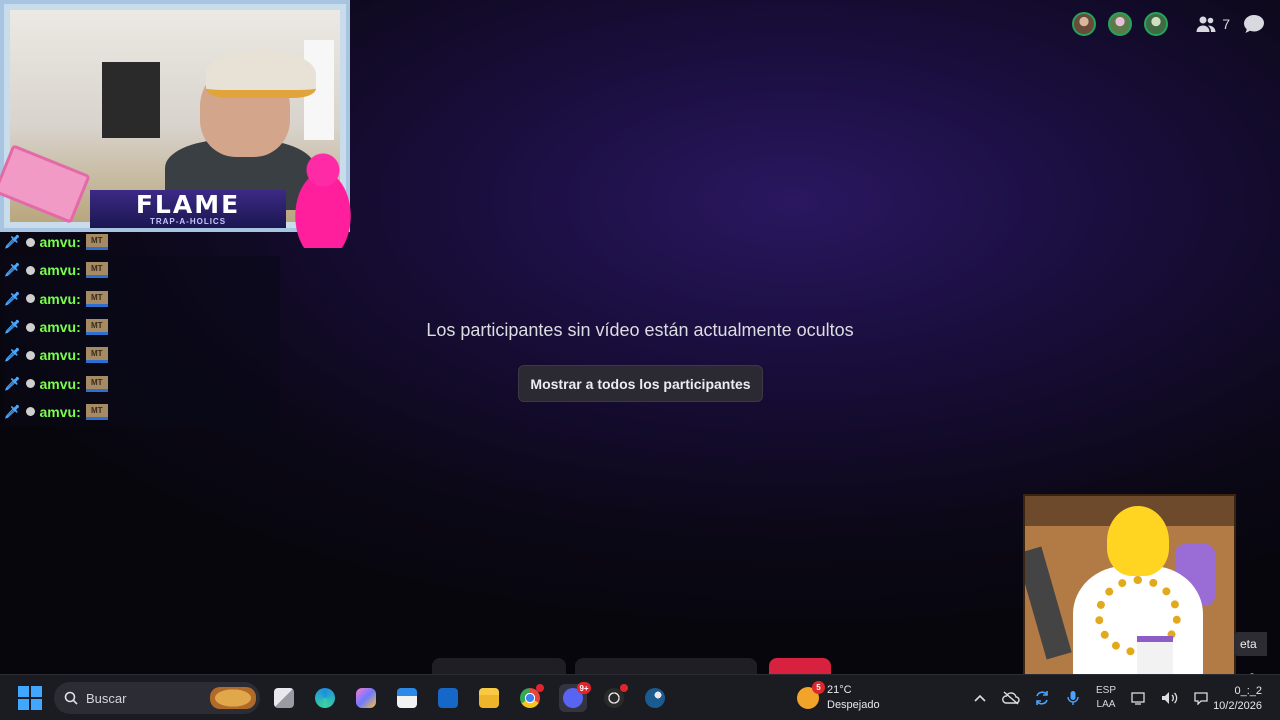 Image resolution: width=1280 pixels, height=720 pixels. What do you see at coordinates (30, 698) in the screenshot?
I see `windows-start-icon` at bounding box center [30, 698].